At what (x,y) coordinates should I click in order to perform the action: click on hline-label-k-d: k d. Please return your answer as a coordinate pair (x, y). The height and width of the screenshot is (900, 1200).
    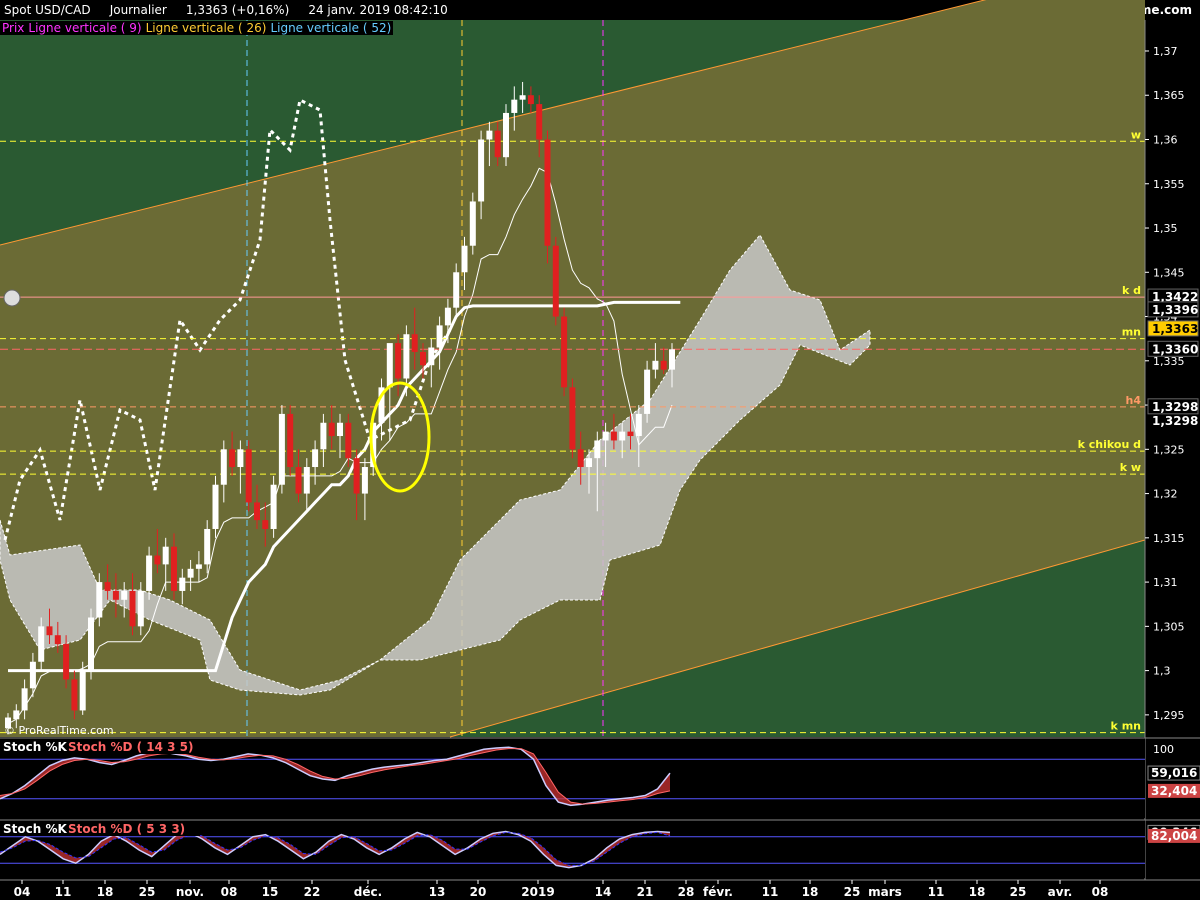
    Looking at the image, I should click on (1131, 290).